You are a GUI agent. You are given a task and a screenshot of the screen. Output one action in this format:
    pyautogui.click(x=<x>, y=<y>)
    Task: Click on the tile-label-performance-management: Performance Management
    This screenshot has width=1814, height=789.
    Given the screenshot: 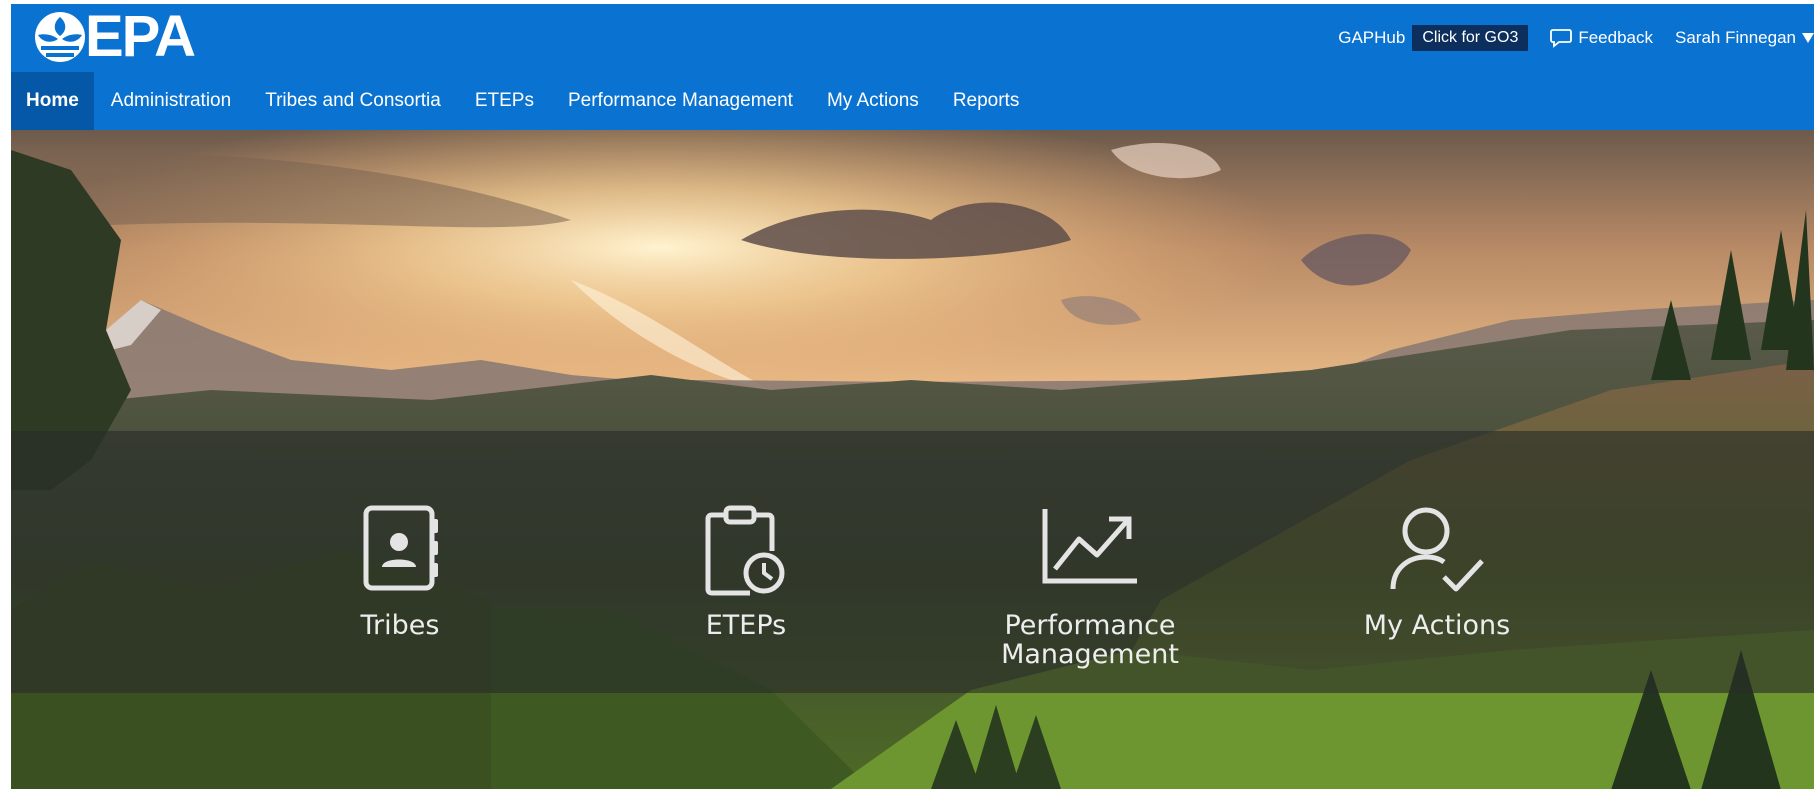 What is the action you would take?
    pyautogui.click(x=1090, y=640)
    